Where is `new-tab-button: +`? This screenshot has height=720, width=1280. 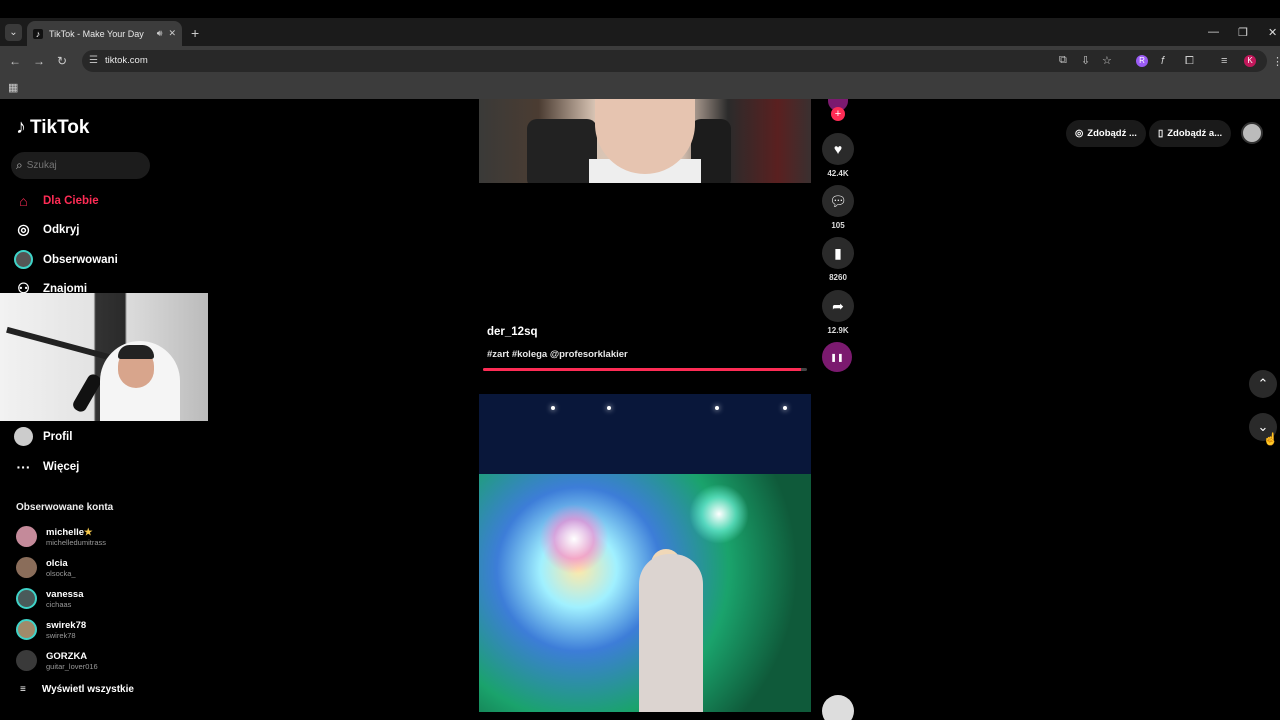 new-tab-button: + is located at coordinates (195, 33).